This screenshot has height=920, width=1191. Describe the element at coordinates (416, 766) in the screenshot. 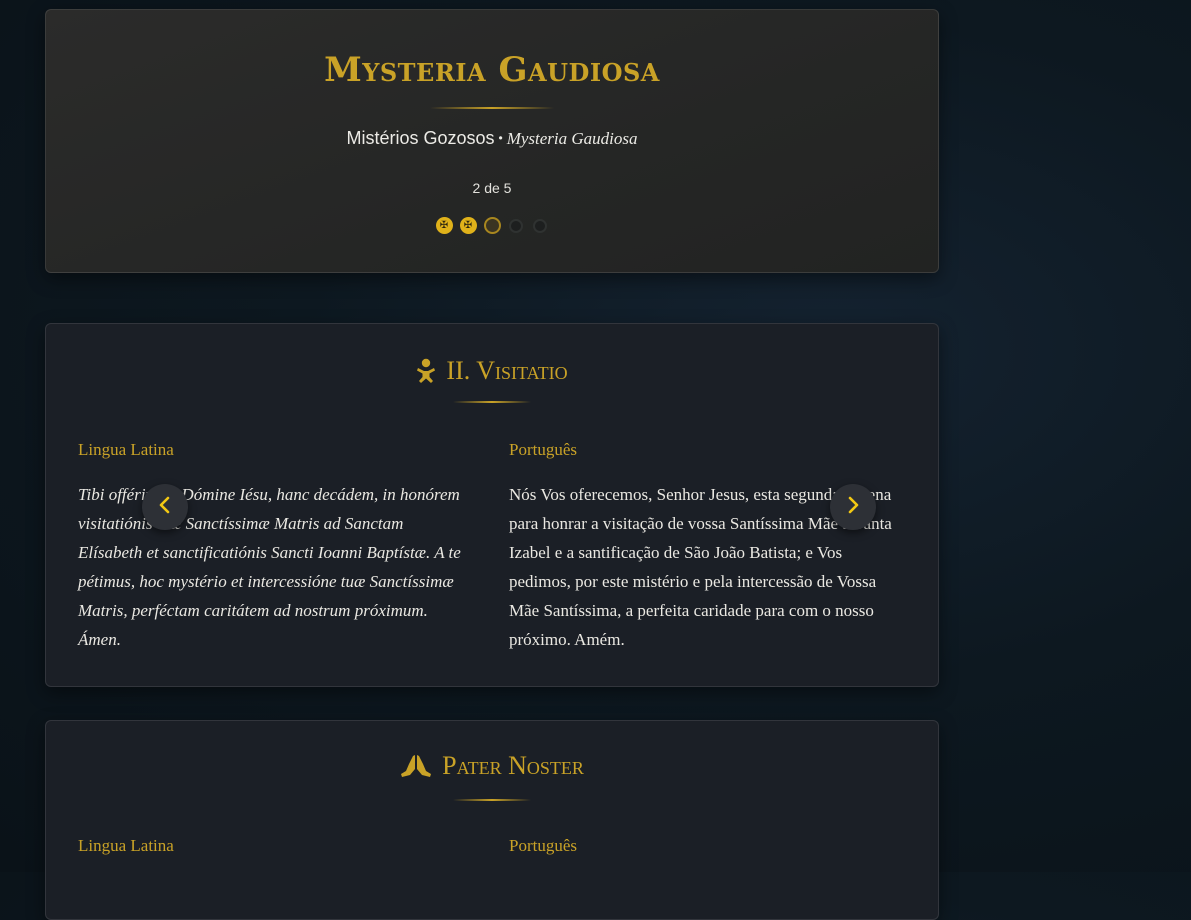

I see `praying-hands-icon` at that location.